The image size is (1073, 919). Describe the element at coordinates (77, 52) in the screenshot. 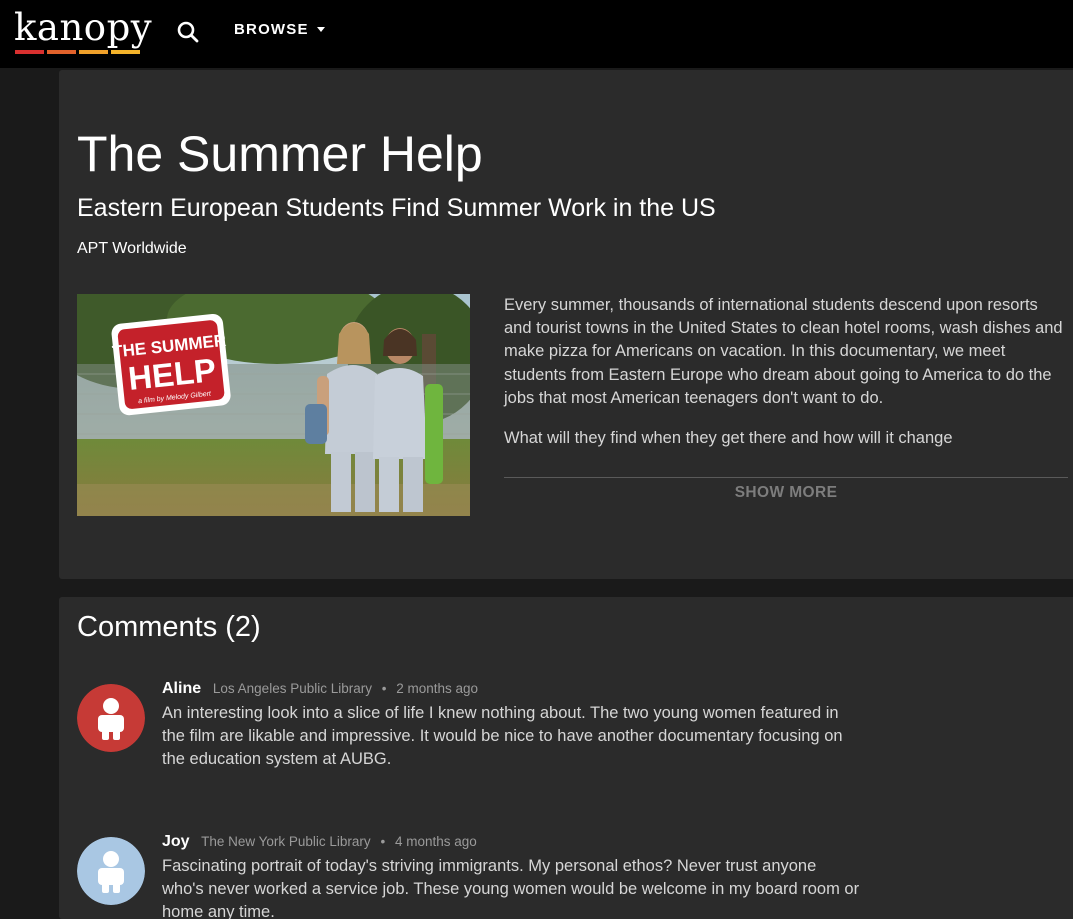

I see `logo-color-bars` at that location.